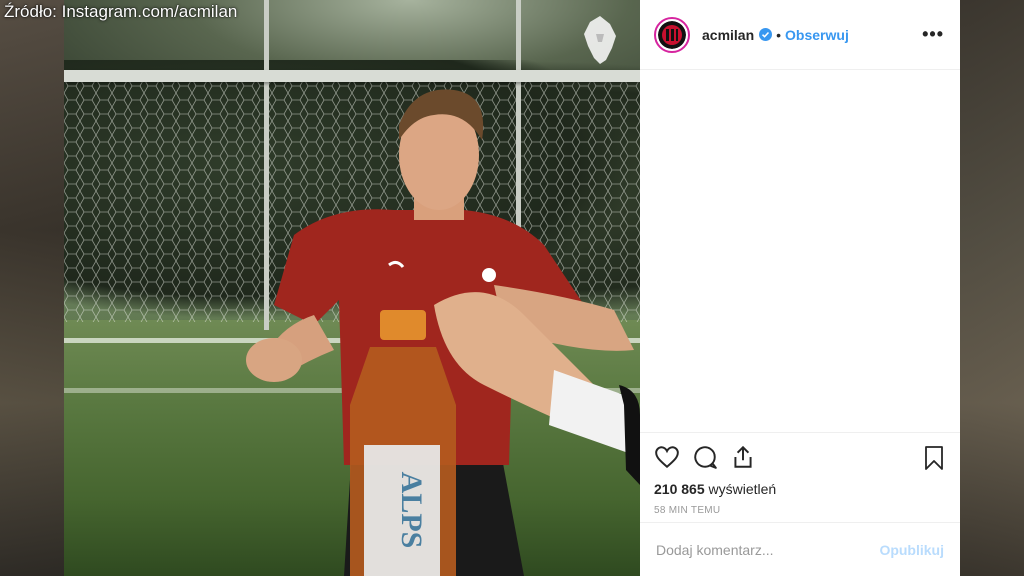  Describe the element at coordinates (742, 489) in the screenshot. I see `views-label: wyświetleń` at that location.